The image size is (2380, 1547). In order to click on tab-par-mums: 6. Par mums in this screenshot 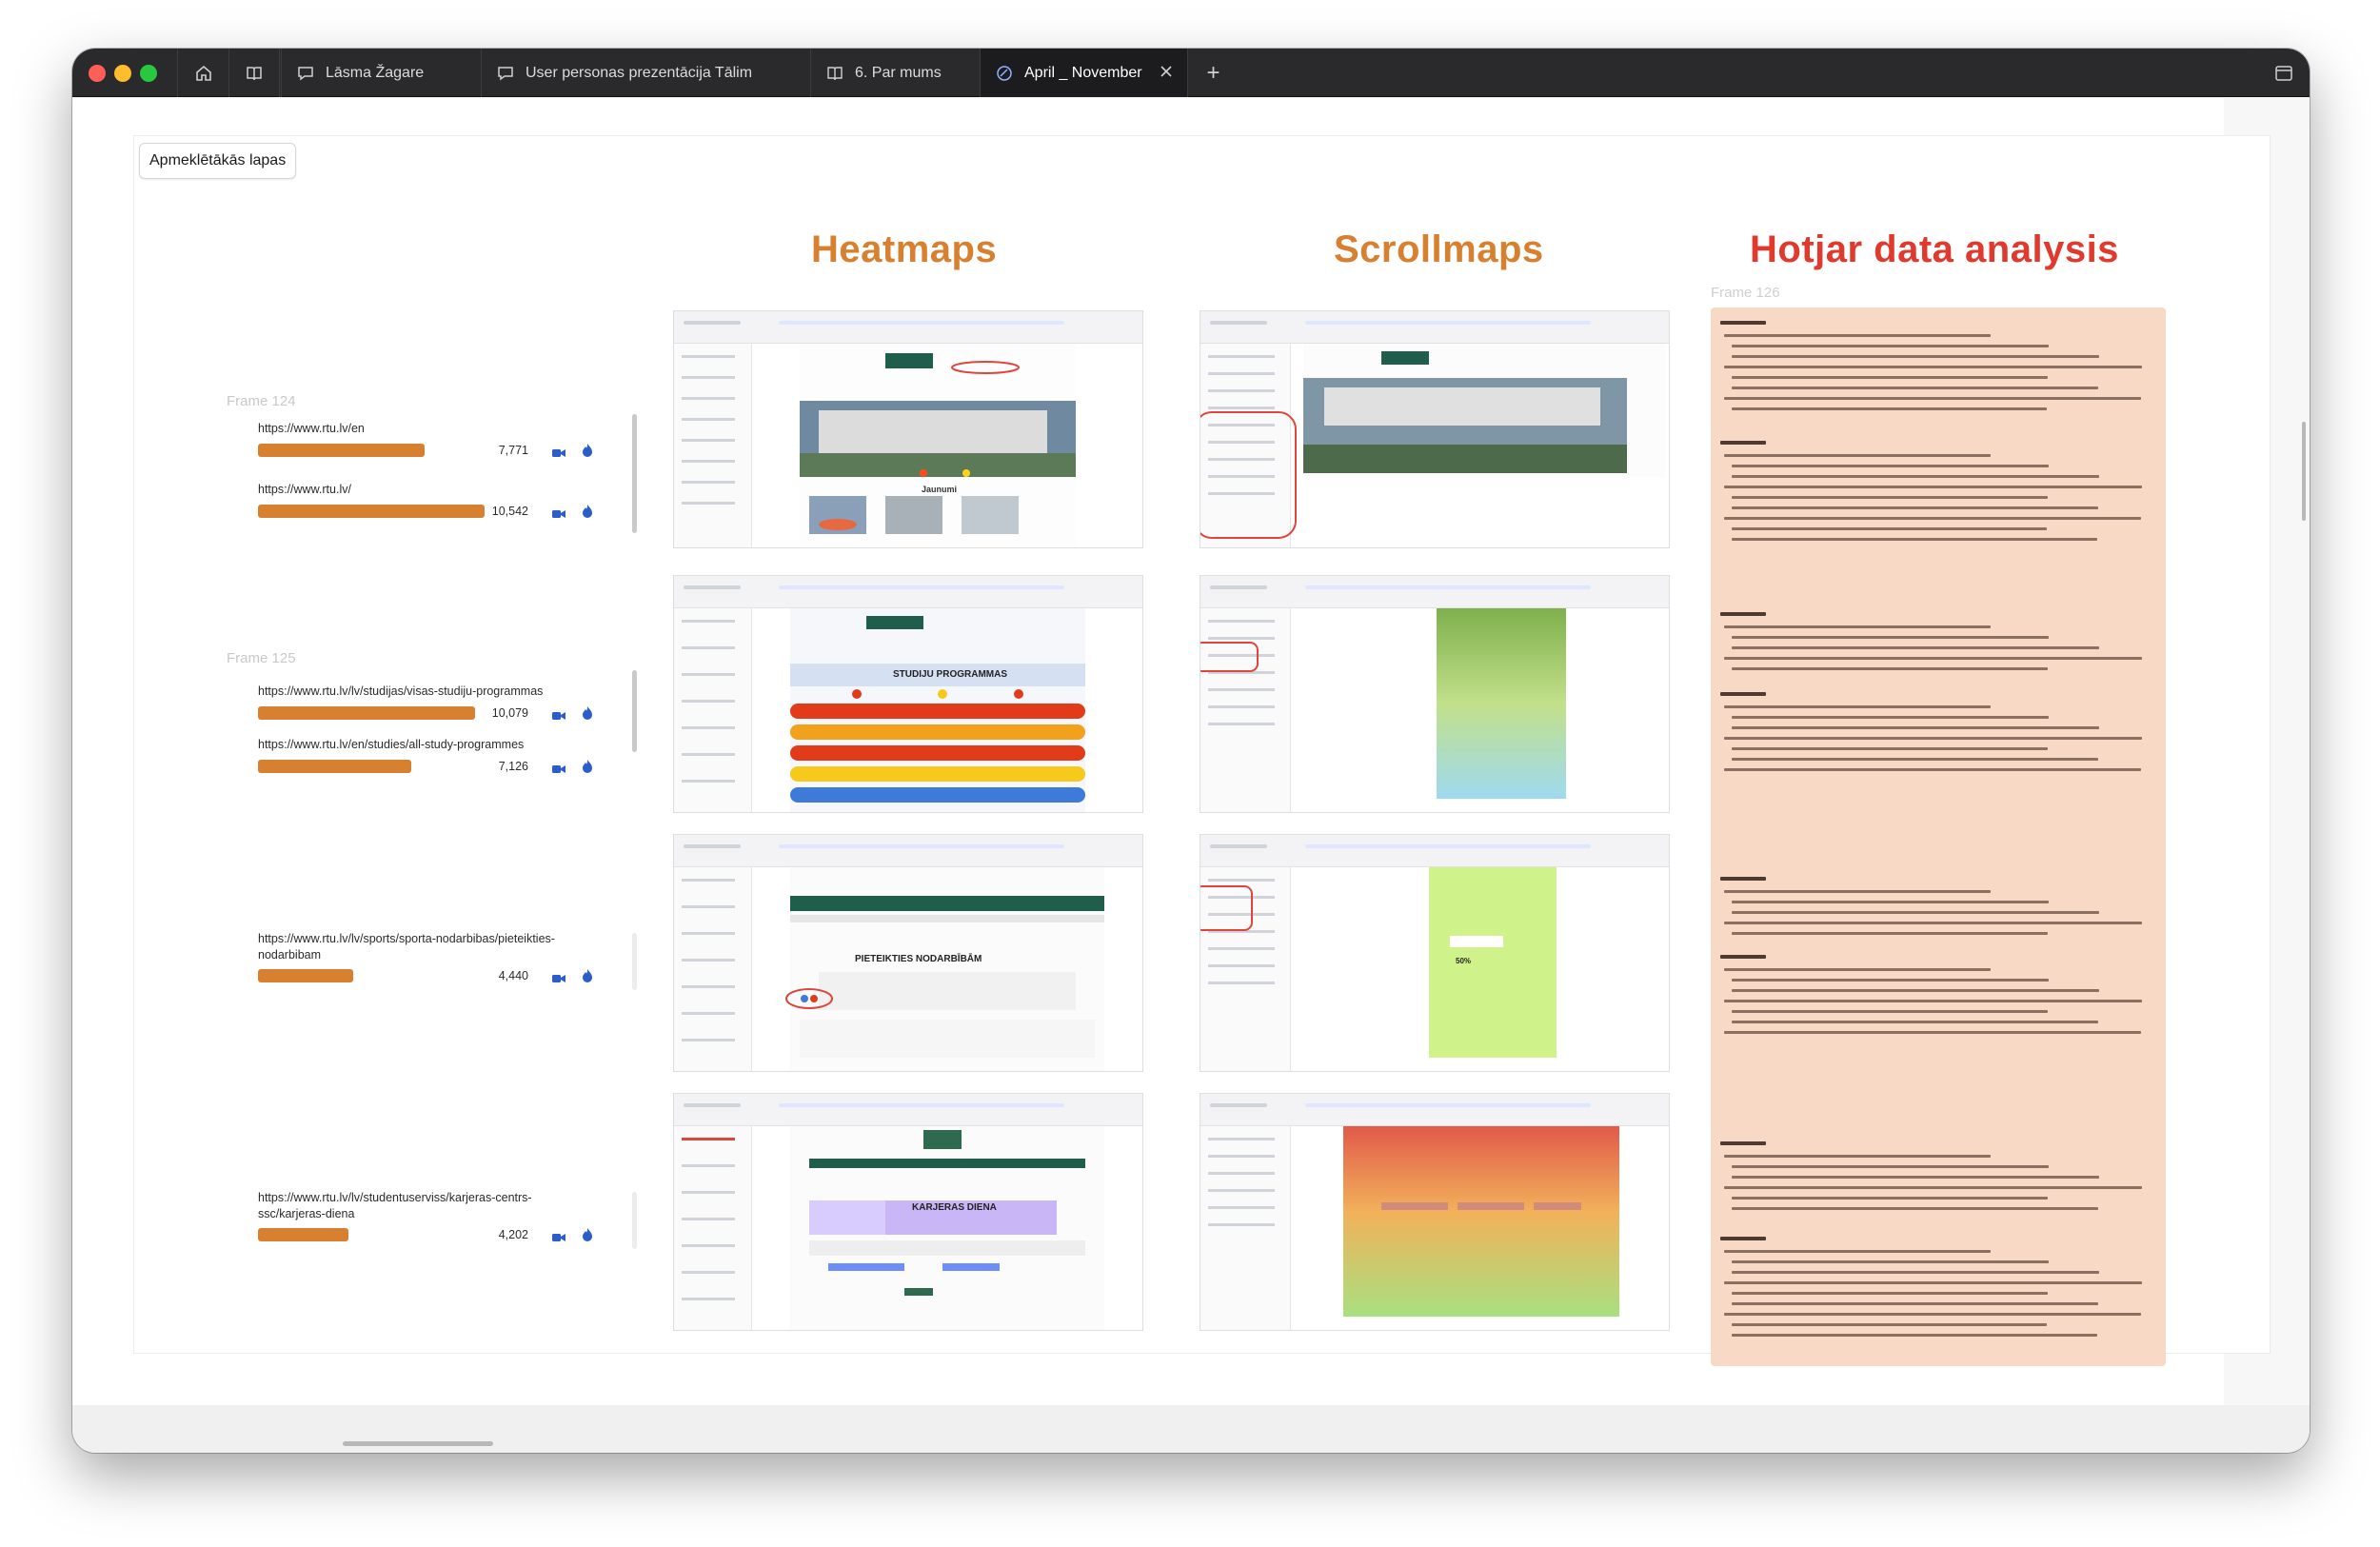, I will do `click(895, 73)`.